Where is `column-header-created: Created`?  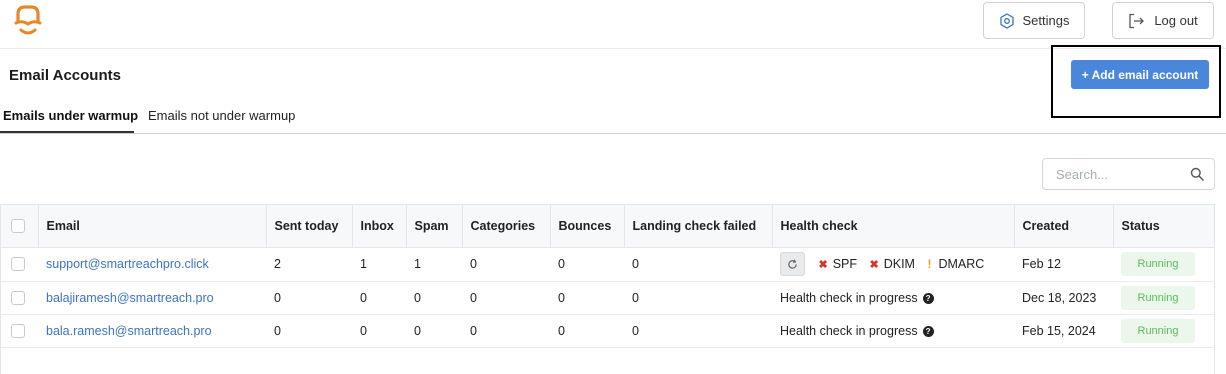
column-header-created: Created is located at coordinates (1064, 226).